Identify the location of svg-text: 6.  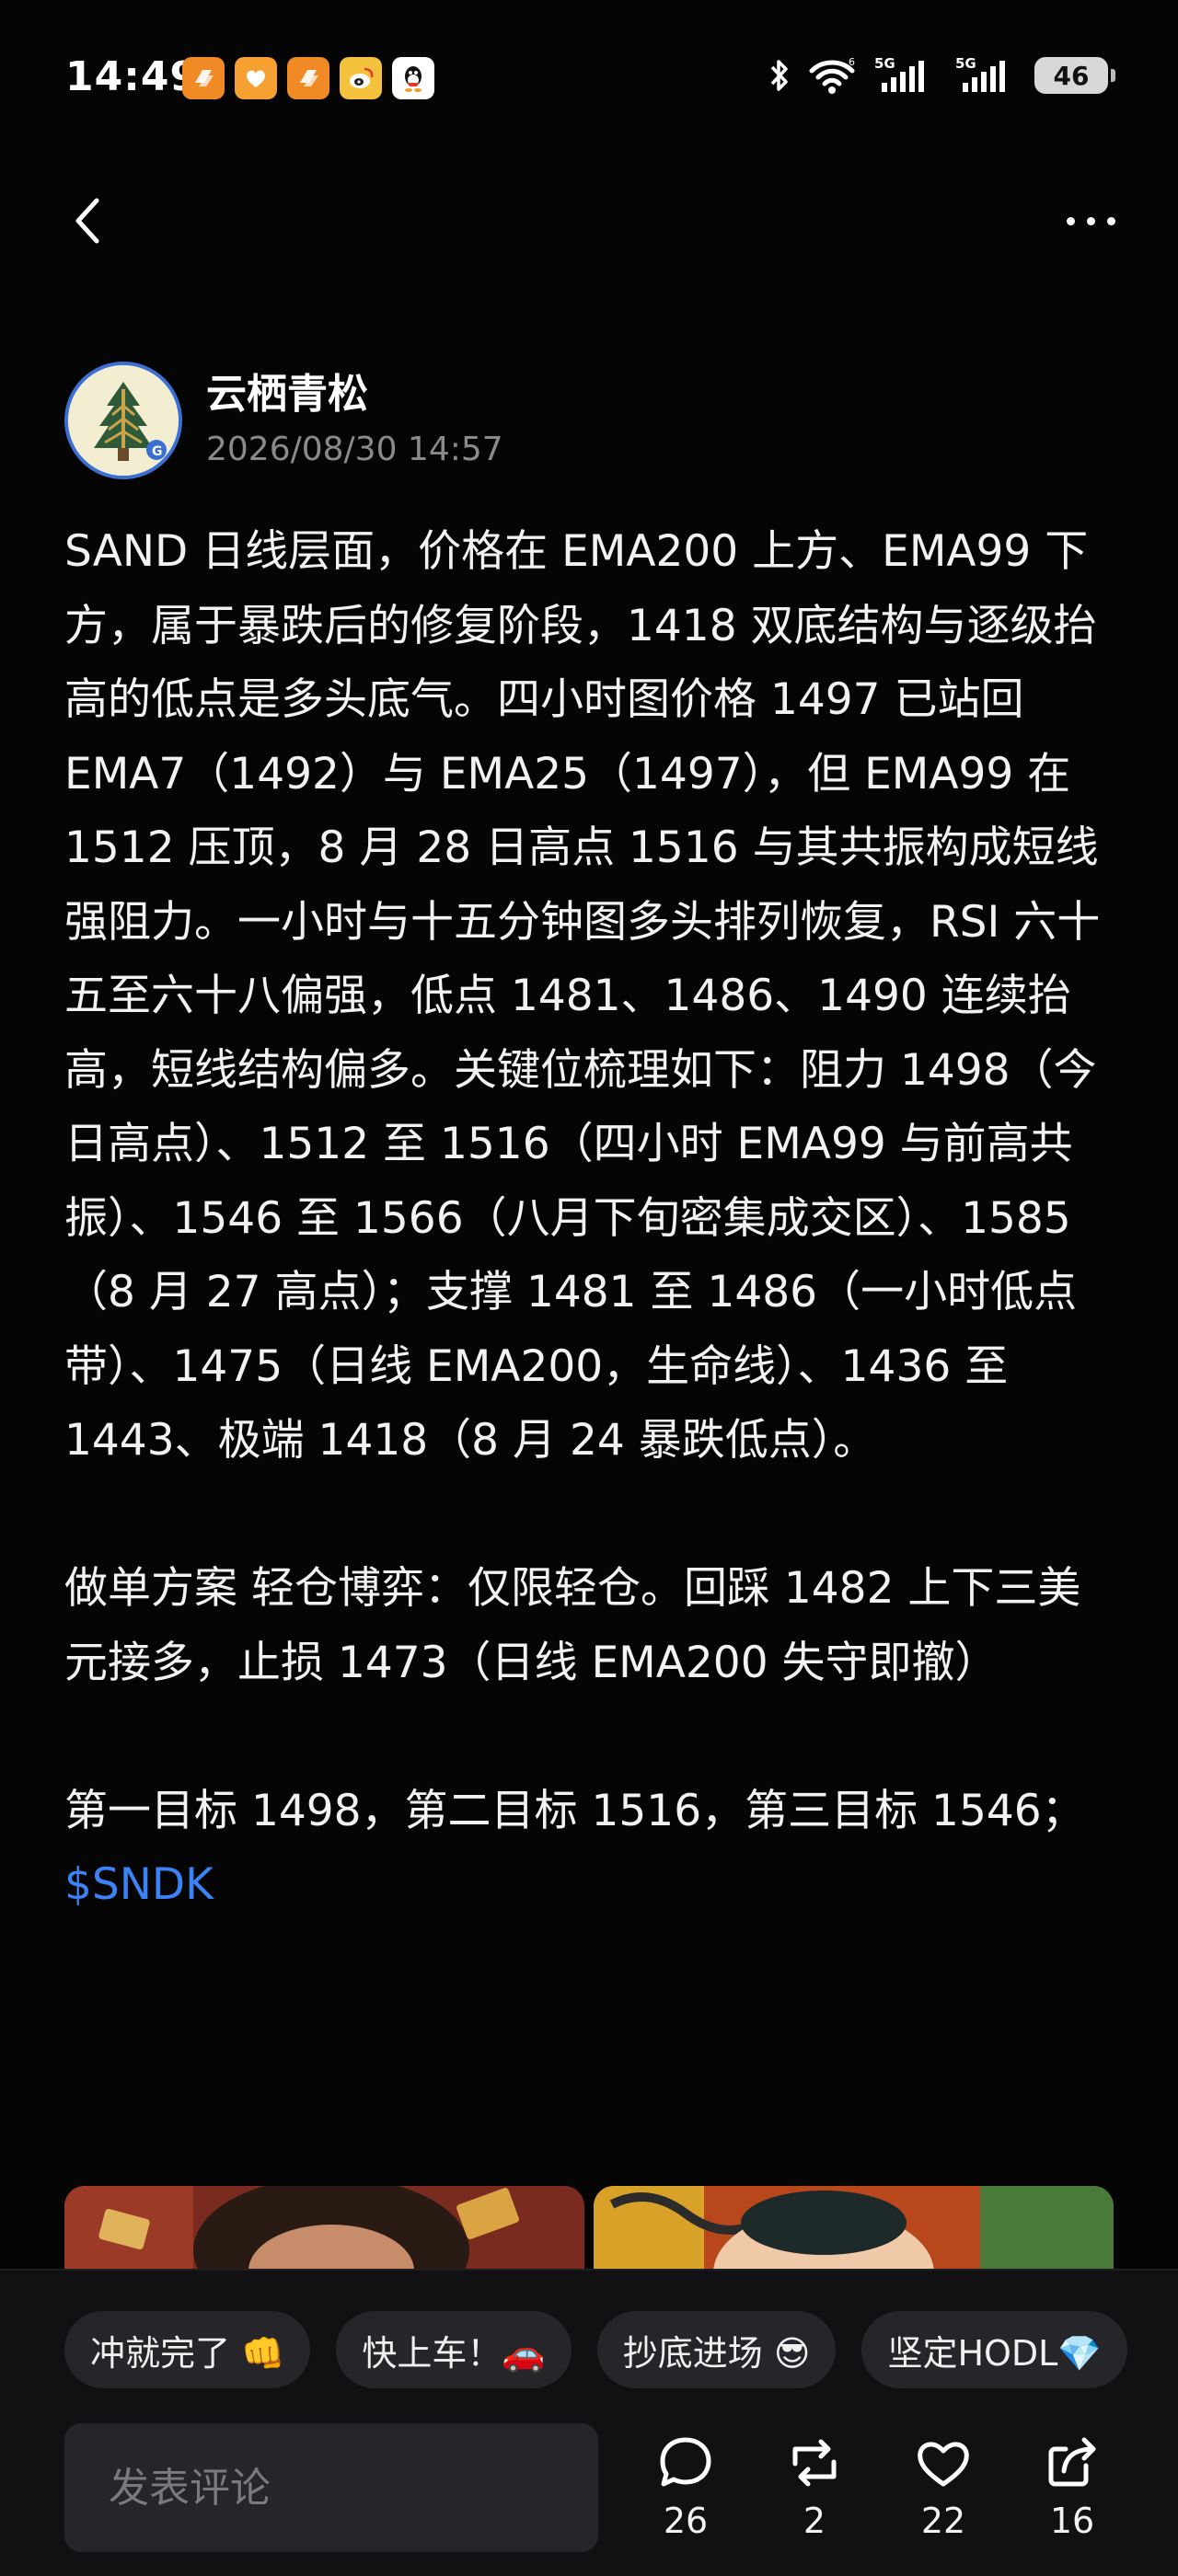
(852, 62).